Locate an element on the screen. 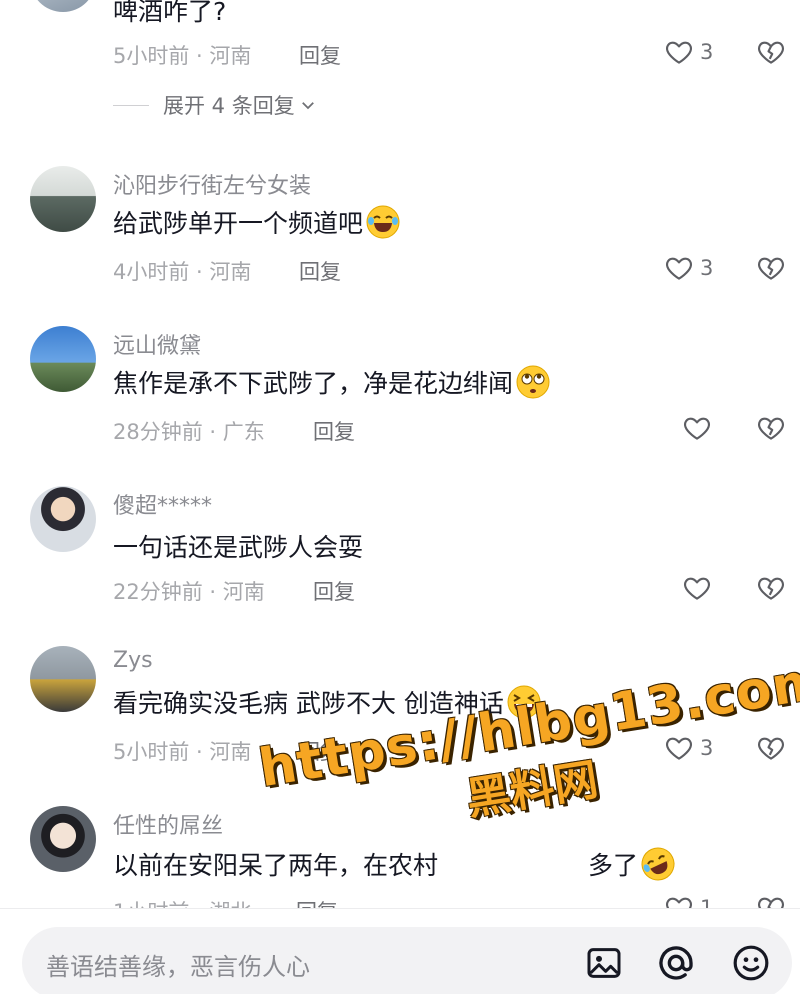 The image size is (800, 994). expand-replies-button: 展开 4 条回复 is located at coordinates (215, 105).